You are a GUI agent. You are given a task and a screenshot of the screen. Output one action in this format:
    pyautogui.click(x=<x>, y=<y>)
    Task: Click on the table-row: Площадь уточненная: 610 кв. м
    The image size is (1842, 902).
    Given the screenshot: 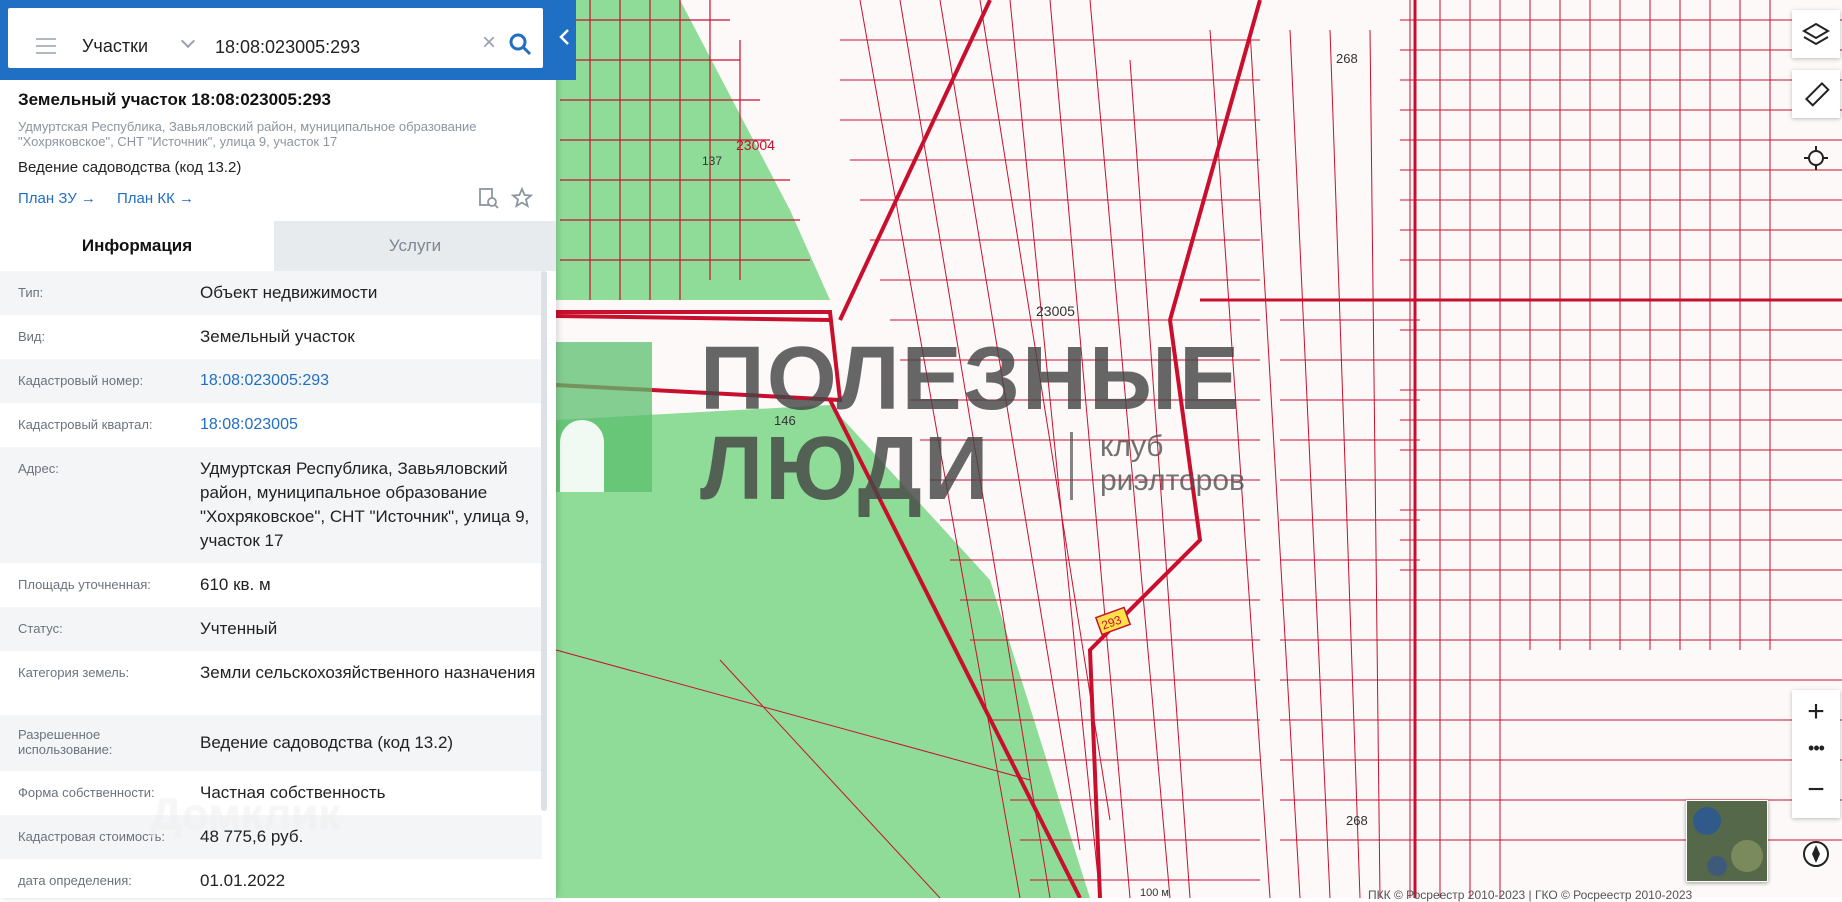 What is the action you would take?
    pyautogui.click(x=271, y=585)
    